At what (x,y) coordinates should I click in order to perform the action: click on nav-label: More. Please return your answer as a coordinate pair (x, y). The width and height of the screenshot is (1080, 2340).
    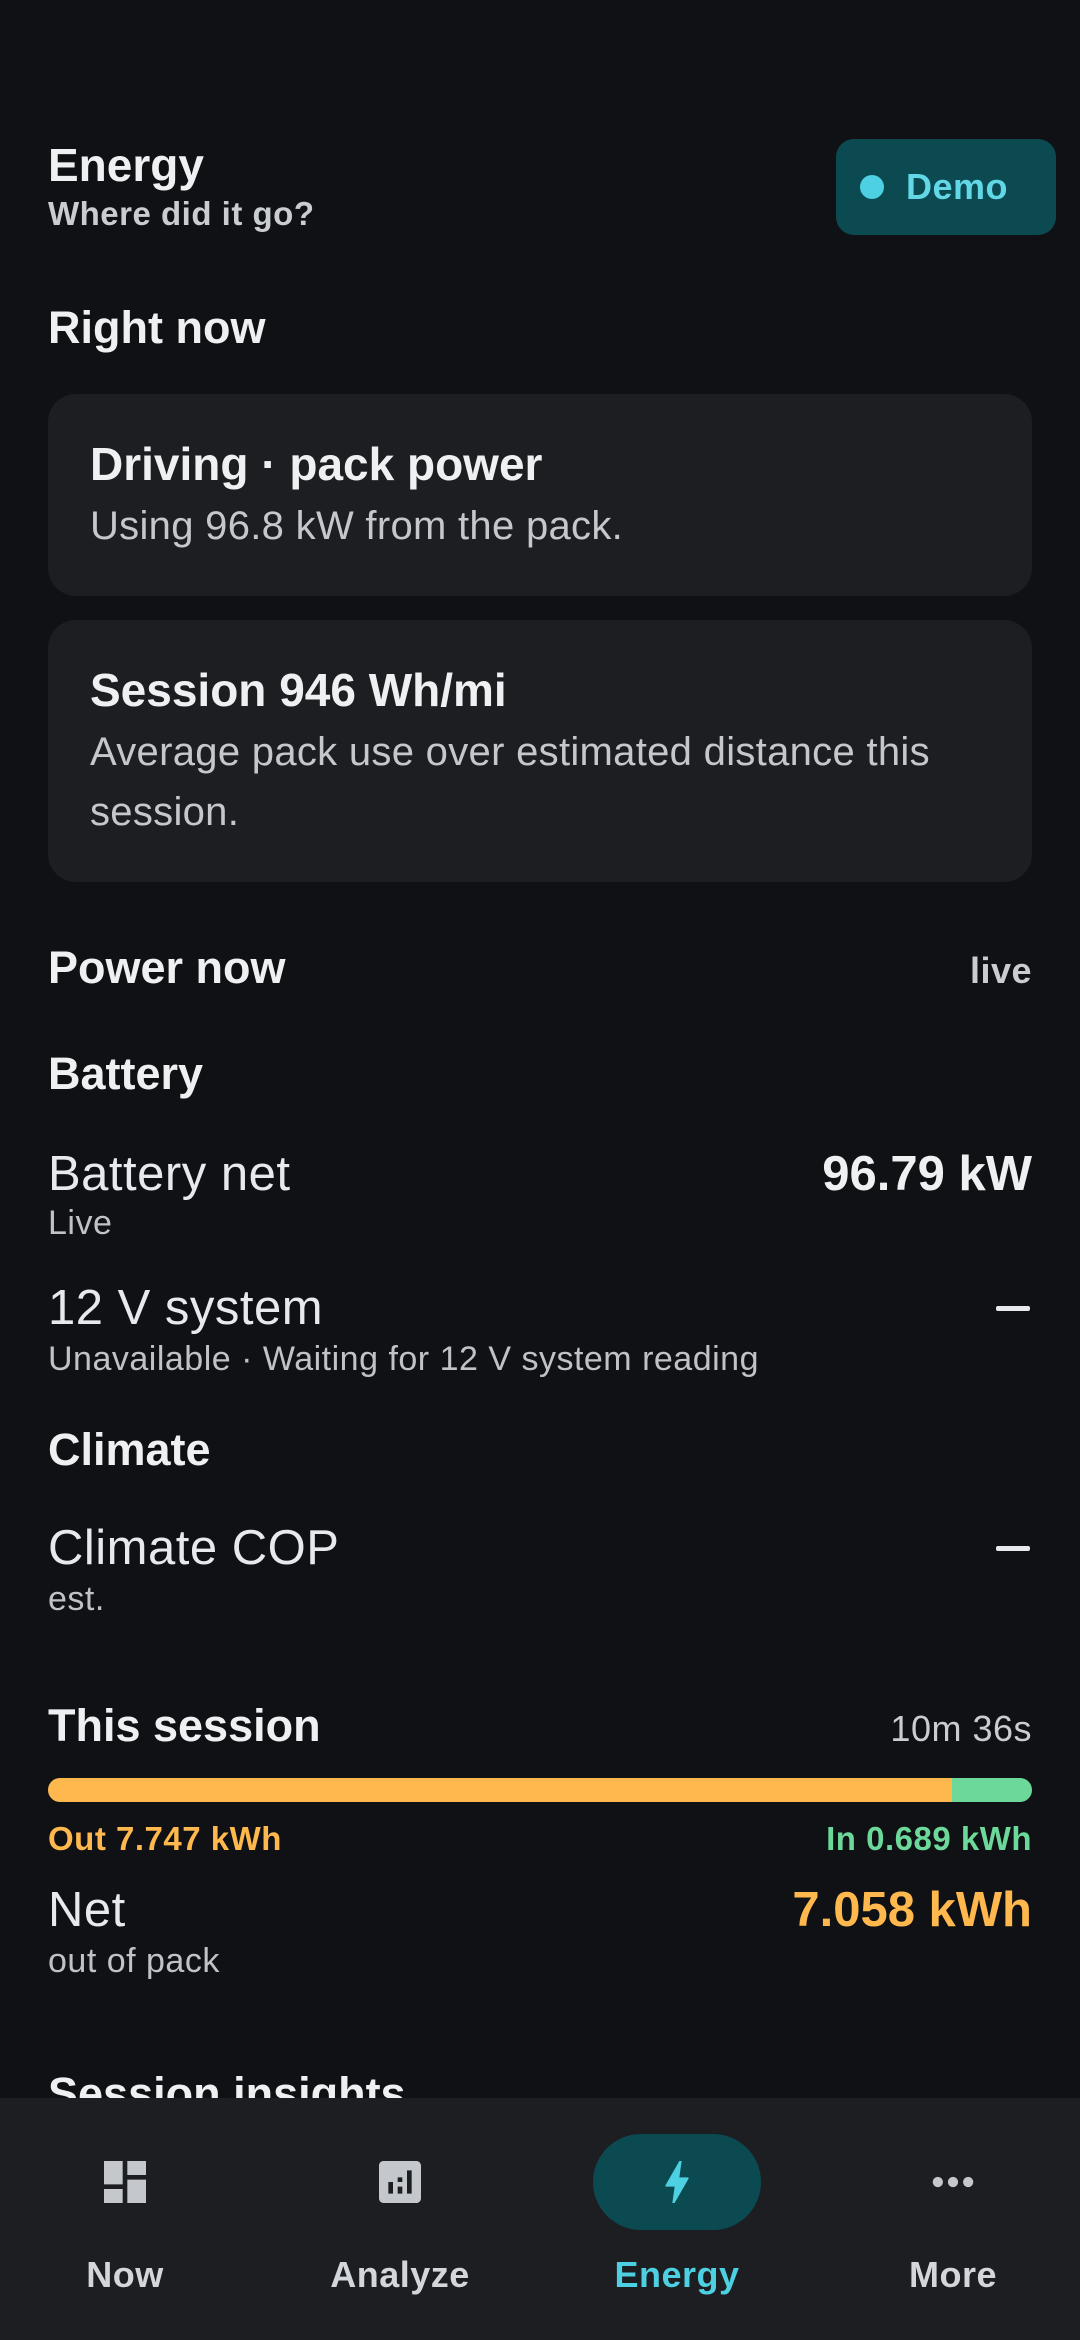
    Looking at the image, I should click on (952, 2274).